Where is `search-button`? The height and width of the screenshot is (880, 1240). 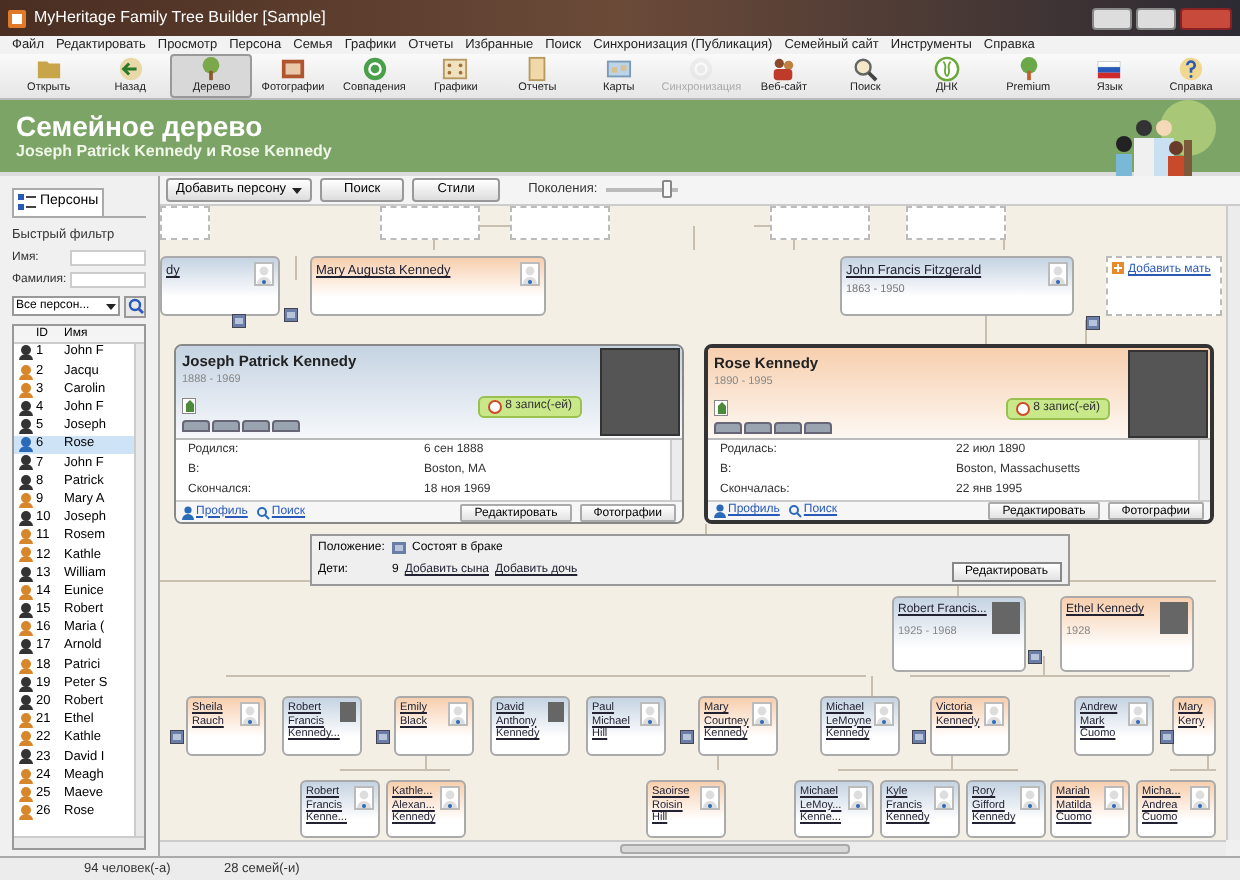
search-button is located at coordinates (135, 306).